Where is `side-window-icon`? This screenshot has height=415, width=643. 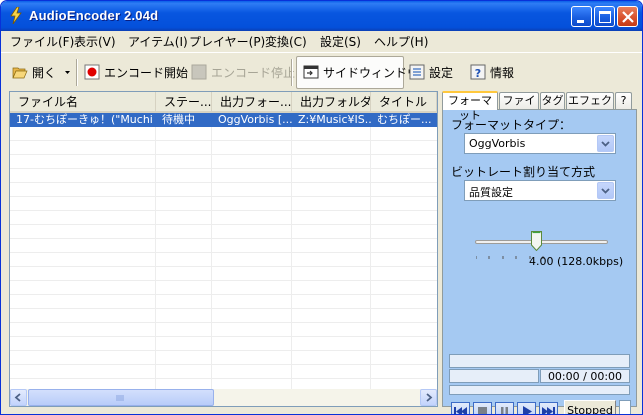 side-window-icon is located at coordinates (311, 72).